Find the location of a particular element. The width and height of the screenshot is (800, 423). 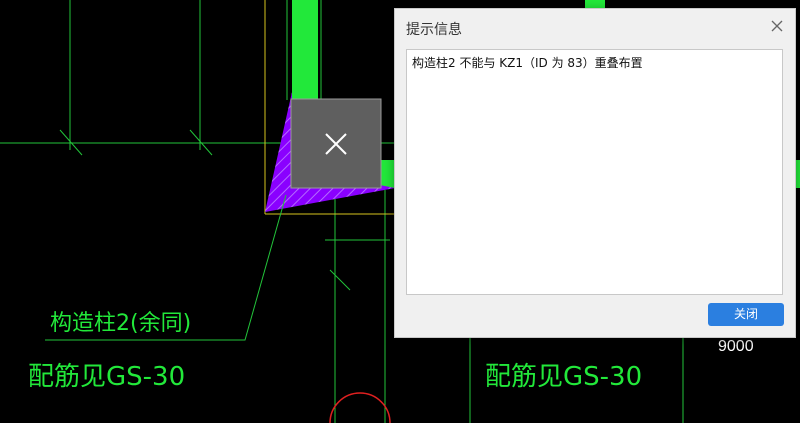

dialog-title: 提示信息 is located at coordinates (434, 30).